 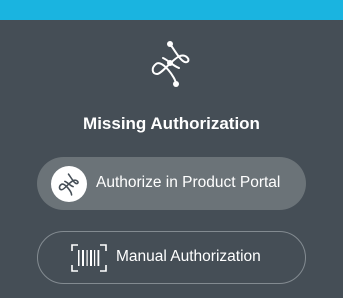 What do you see at coordinates (171, 10) in the screenshot?
I see `top-accent-bar` at bounding box center [171, 10].